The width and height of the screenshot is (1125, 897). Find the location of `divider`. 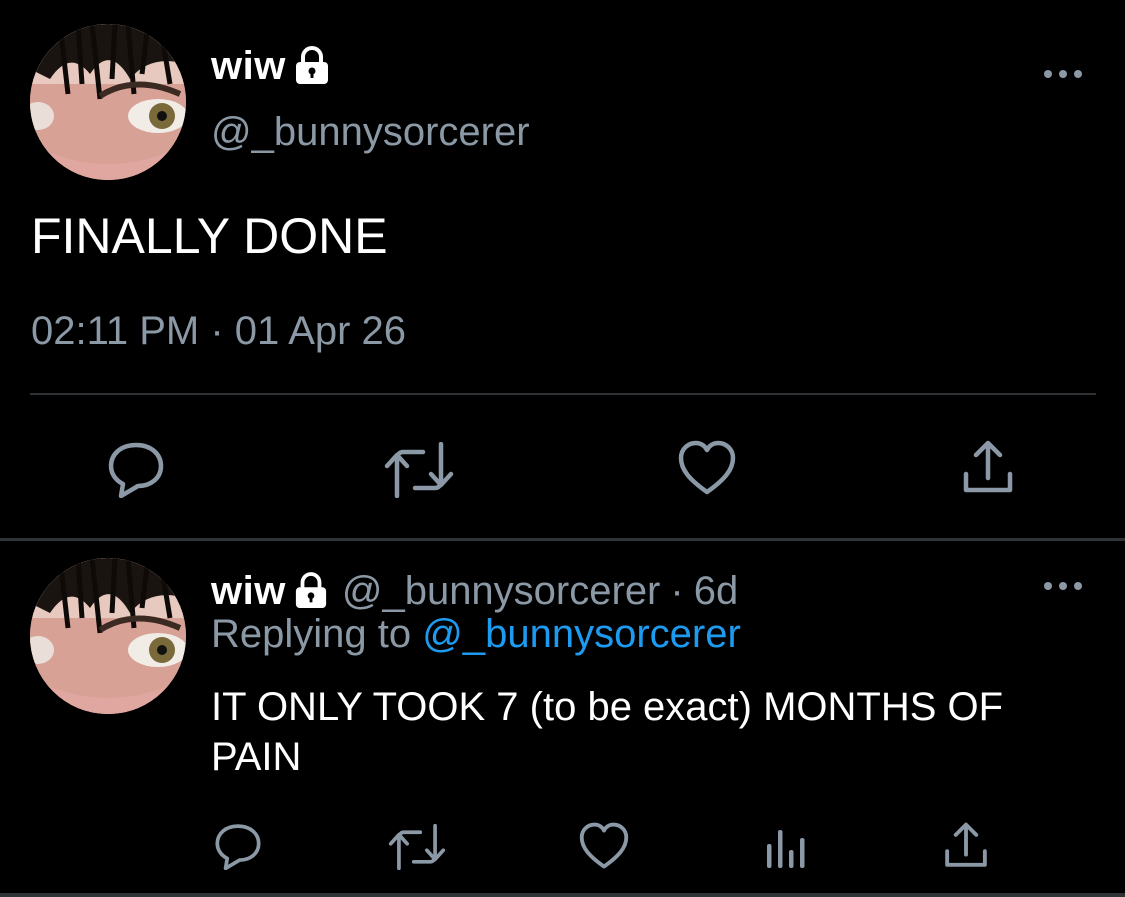

divider is located at coordinates (563, 394).